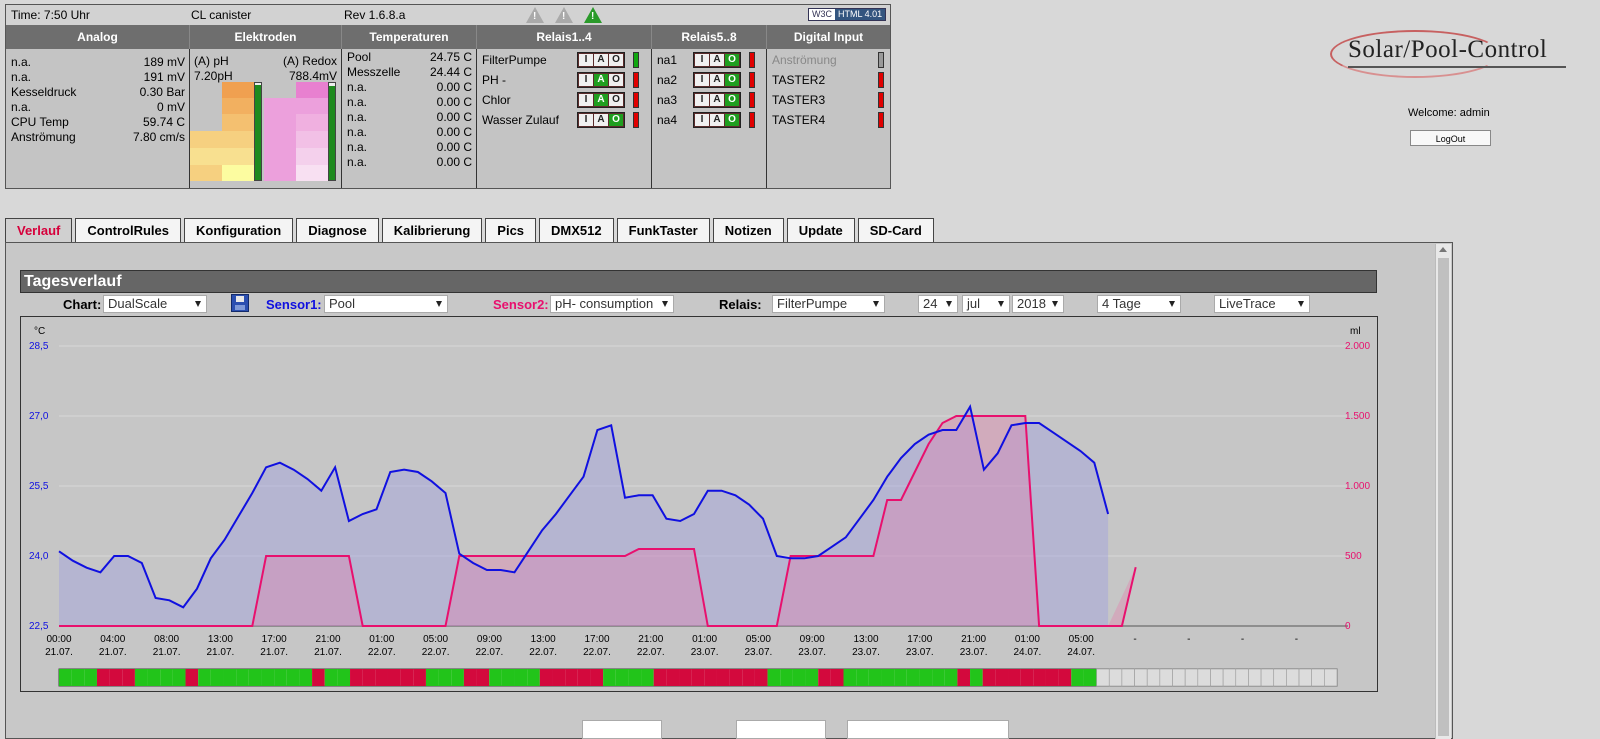 The image size is (1600, 739). What do you see at coordinates (521, 304) in the screenshot?
I see `sensor2-label: Sensor2:` at bounding box center [521, 304].